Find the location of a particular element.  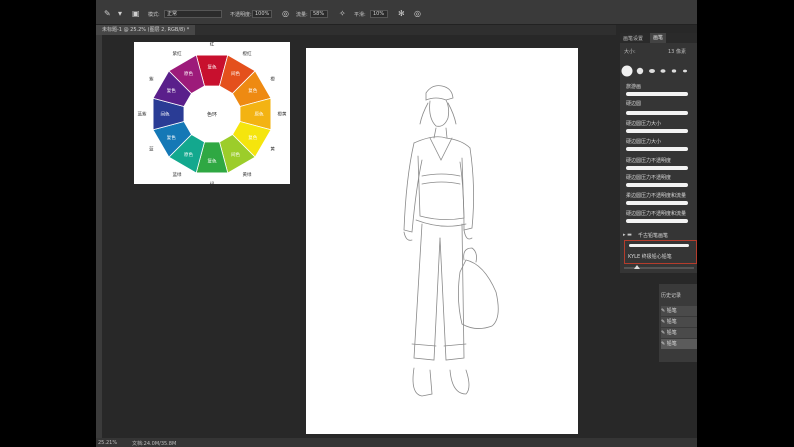

sketch-trouser-cuffs is located at coordinates (439, 345).